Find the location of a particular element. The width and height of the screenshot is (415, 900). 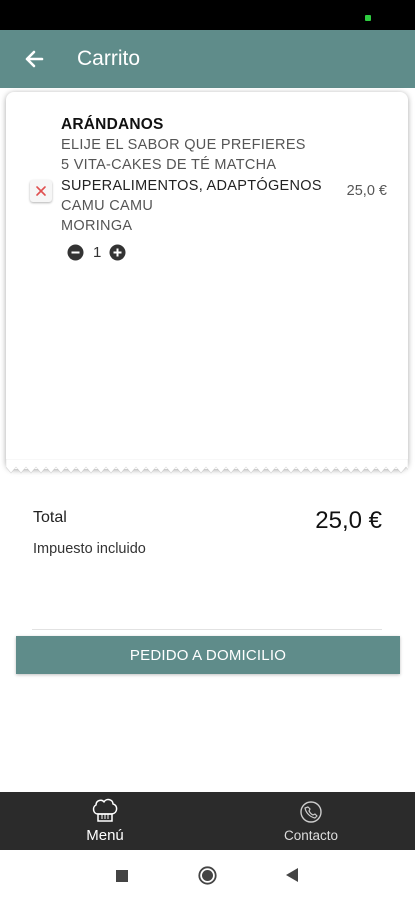

system-navigation-bar is located at coordinates (207, 875).